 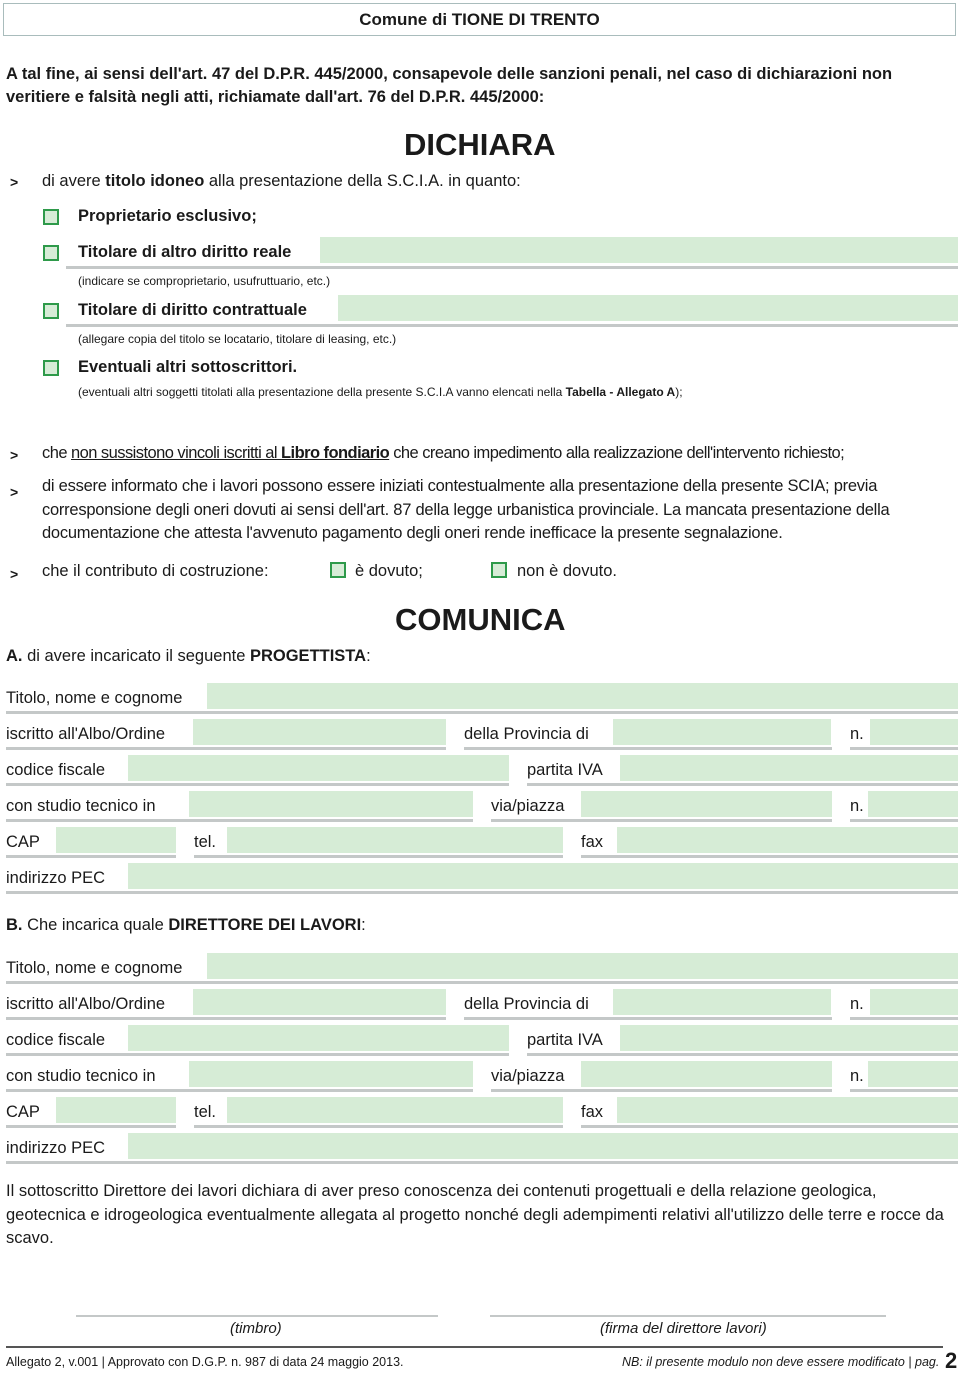 I want to click on progettista-label-tel: tel., so click(x=205, y=842).